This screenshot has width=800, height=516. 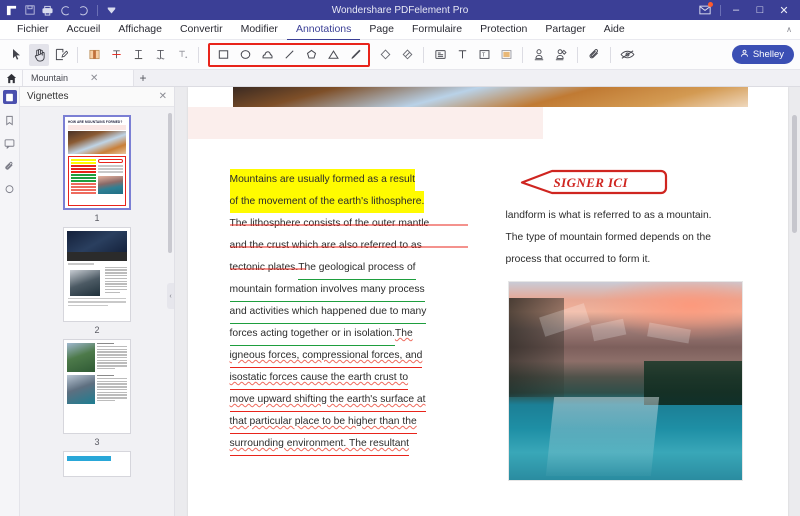 What do you see at coordinates (29, 10) in the screenshot?
I see `save-icon` at bounding box center [29, 10].